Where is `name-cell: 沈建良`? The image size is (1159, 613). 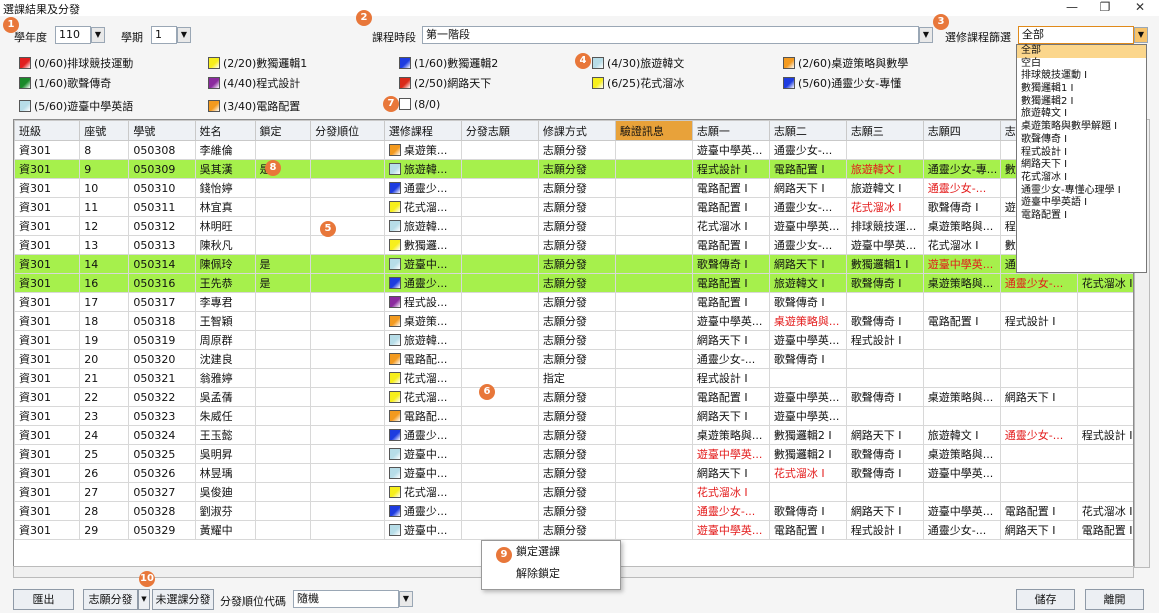
name-cell: 沈建良 is located at coordinates (225, 359).